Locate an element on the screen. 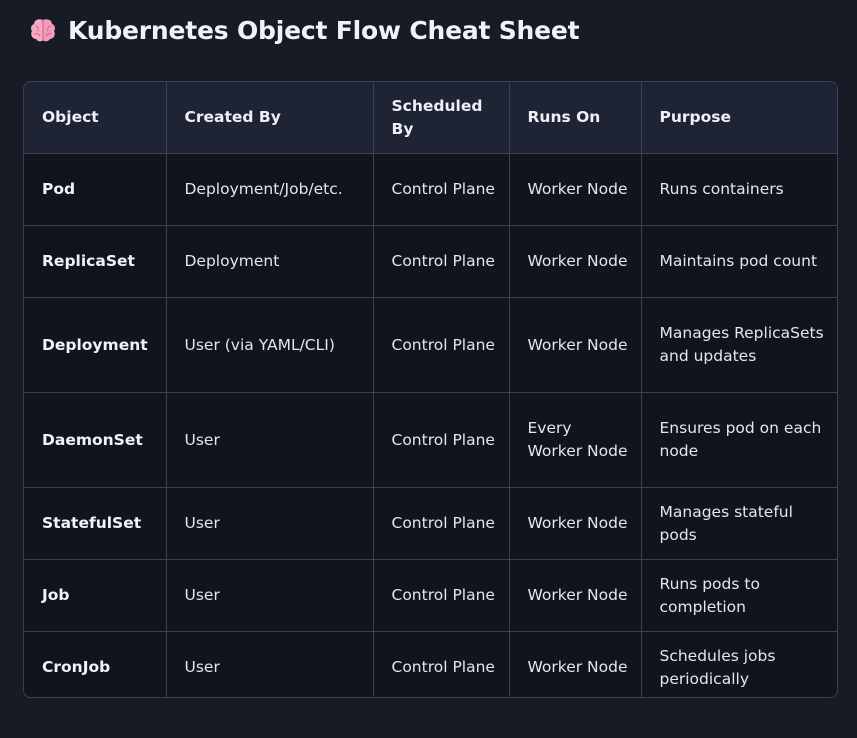 The width and height of the screenshot is (857, 738). brain-icon is located at coordinates (43, 30).